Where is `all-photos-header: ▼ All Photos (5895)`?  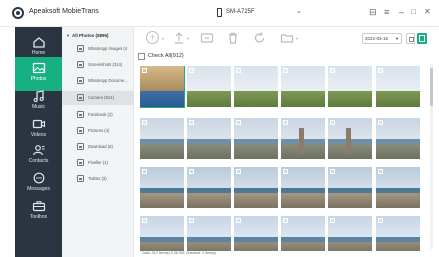 all-photos-header: ▼ All Photos (5895) is located at coordinates (98, 36).